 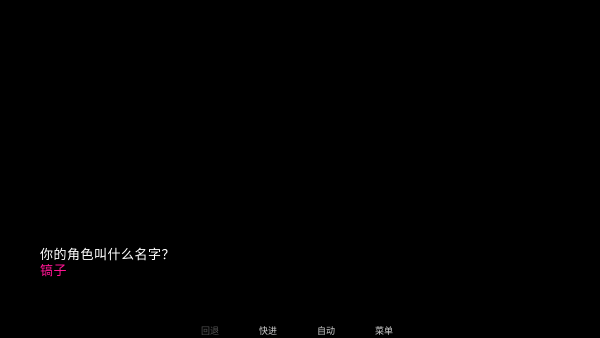 What do you see at coordinates (326, 332) in the screenshot?
I see `auto-button: 自动` at bounding box center [326, 332].